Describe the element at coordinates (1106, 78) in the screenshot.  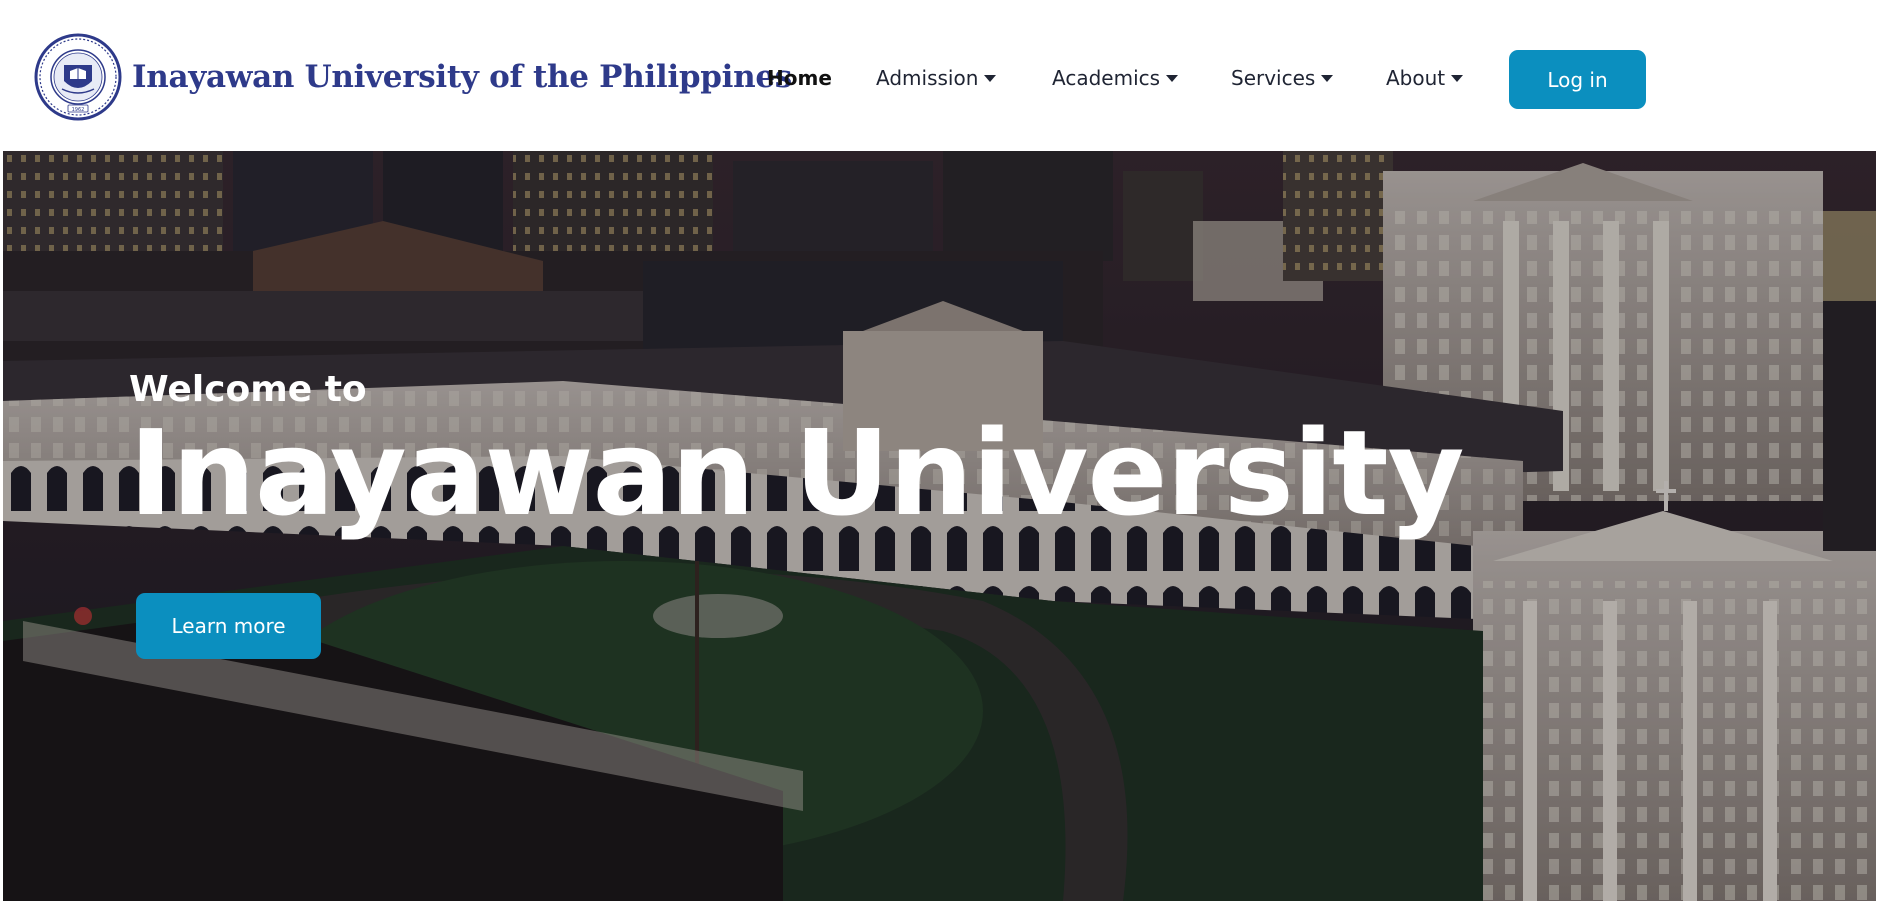
I see `nav-academics-label: Academics` at that location.